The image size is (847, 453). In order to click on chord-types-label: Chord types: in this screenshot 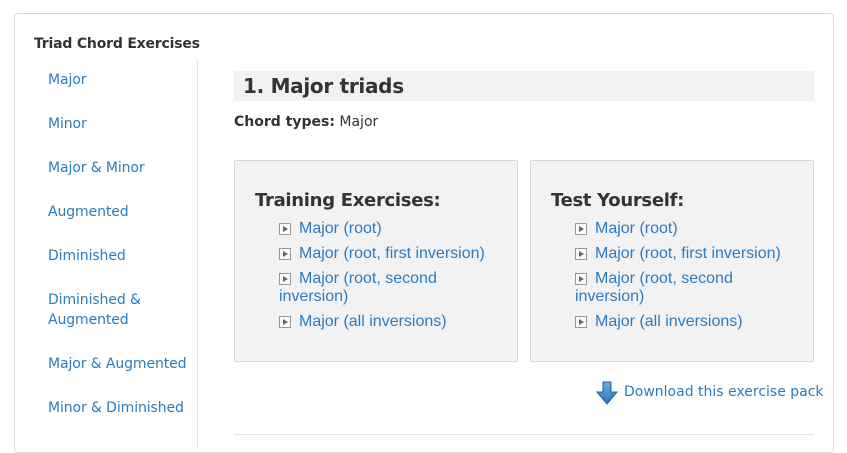, I will do `click(284, 122)`.